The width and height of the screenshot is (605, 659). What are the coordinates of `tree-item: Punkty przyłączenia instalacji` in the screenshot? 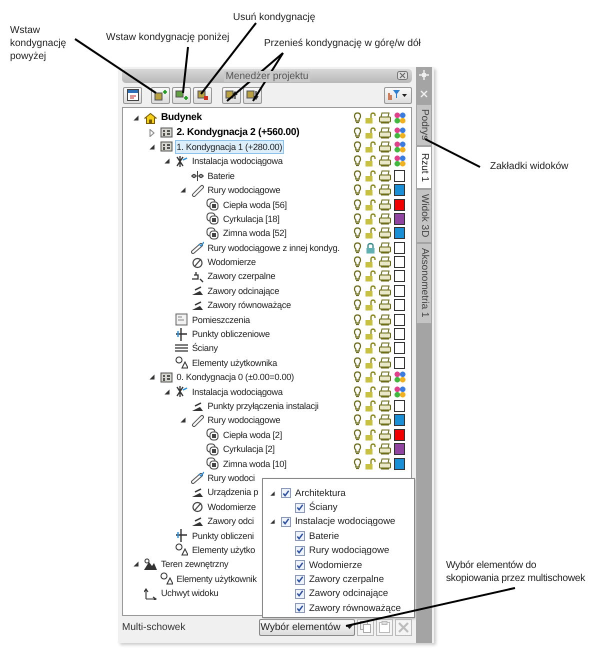 It's located at (263, 406).